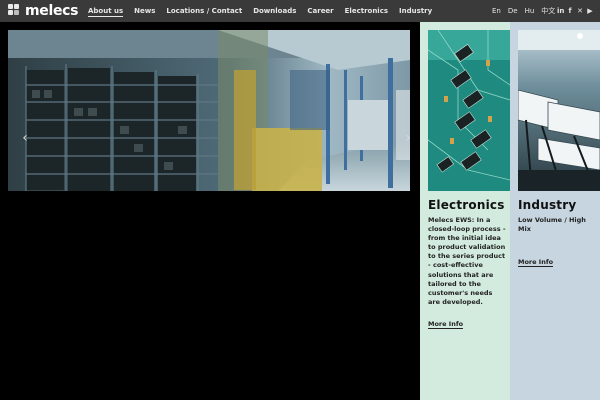 The width and height of the screenshot is (600, 400). What do you see at coordinates (407, 138) in the screenshot?
I see `chevron-right-icon: ›` at bounding box center [407, 138].